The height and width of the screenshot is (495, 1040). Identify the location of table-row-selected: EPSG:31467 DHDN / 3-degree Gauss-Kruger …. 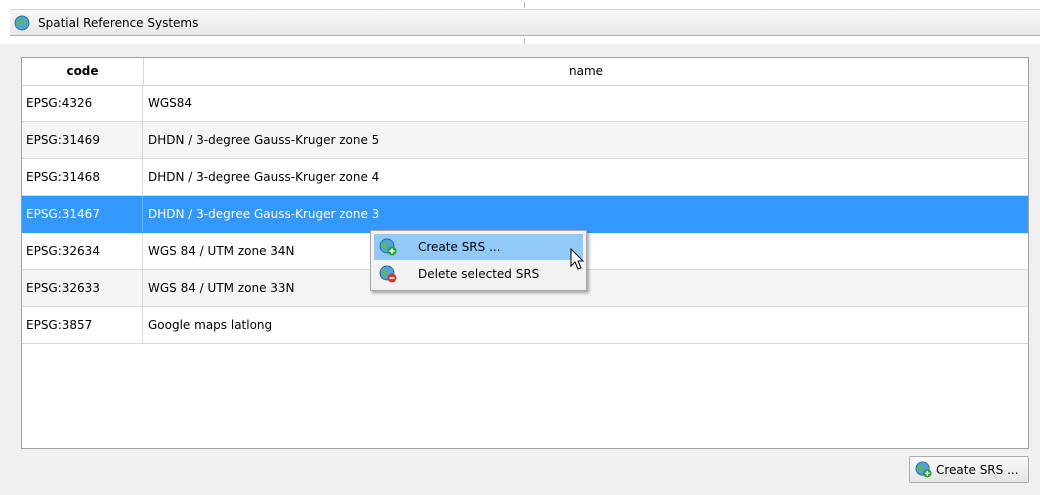
(525, 214).